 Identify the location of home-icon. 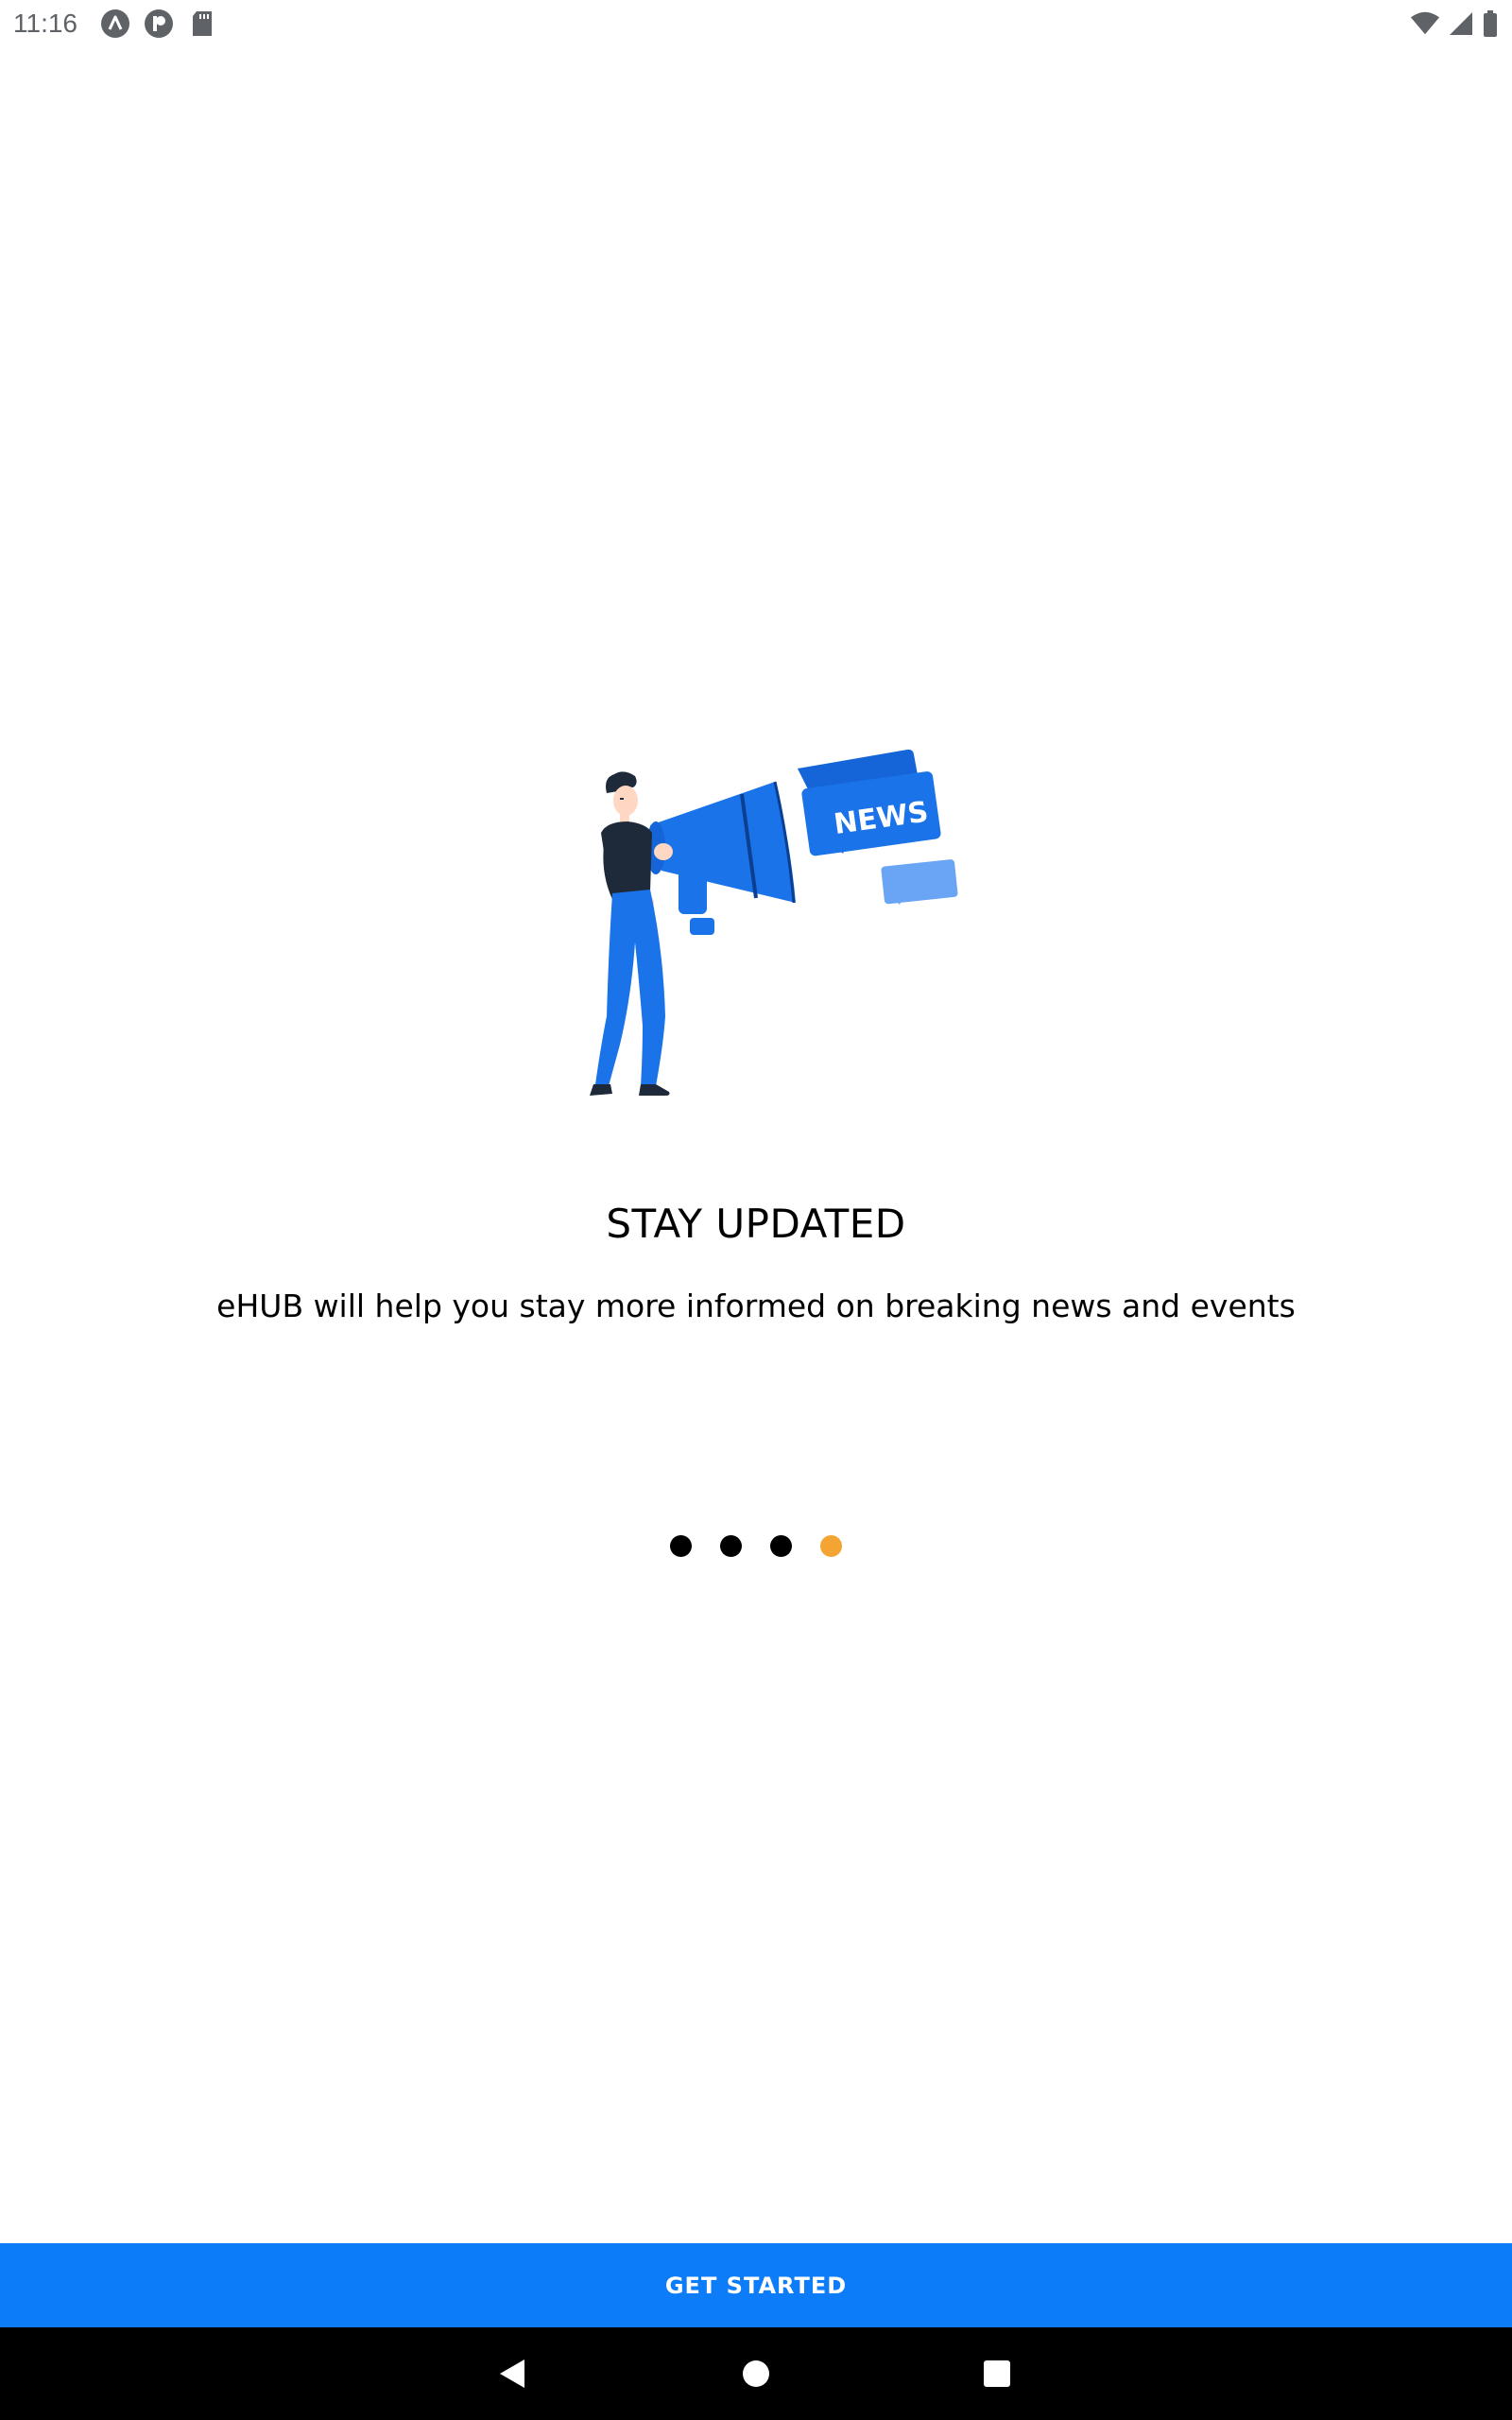
(756, 2373).